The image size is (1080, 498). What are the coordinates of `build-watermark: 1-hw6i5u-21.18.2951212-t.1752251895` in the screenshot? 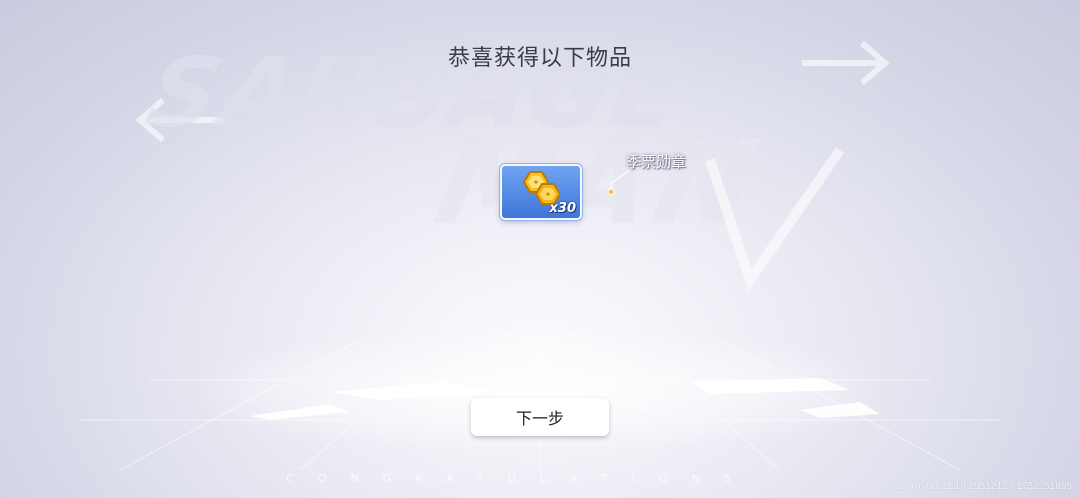 It's located at (984, 486).